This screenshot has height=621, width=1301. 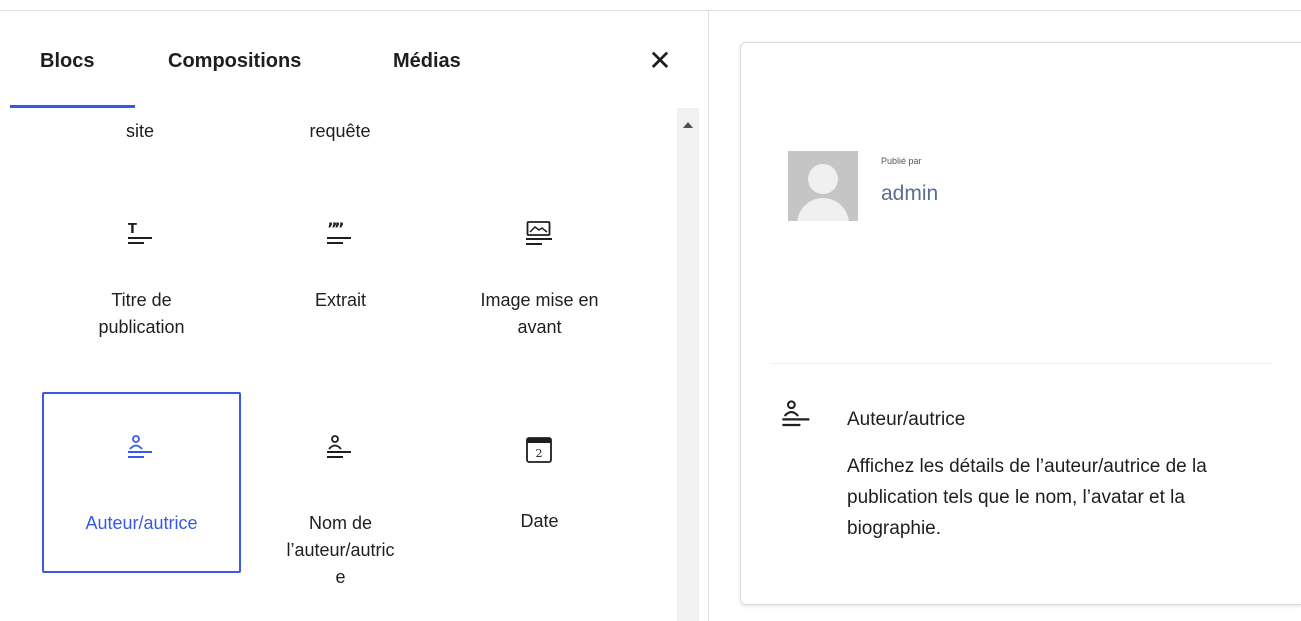 I want to click on tab-blocs: Blocs, so click(x=67, y=59).